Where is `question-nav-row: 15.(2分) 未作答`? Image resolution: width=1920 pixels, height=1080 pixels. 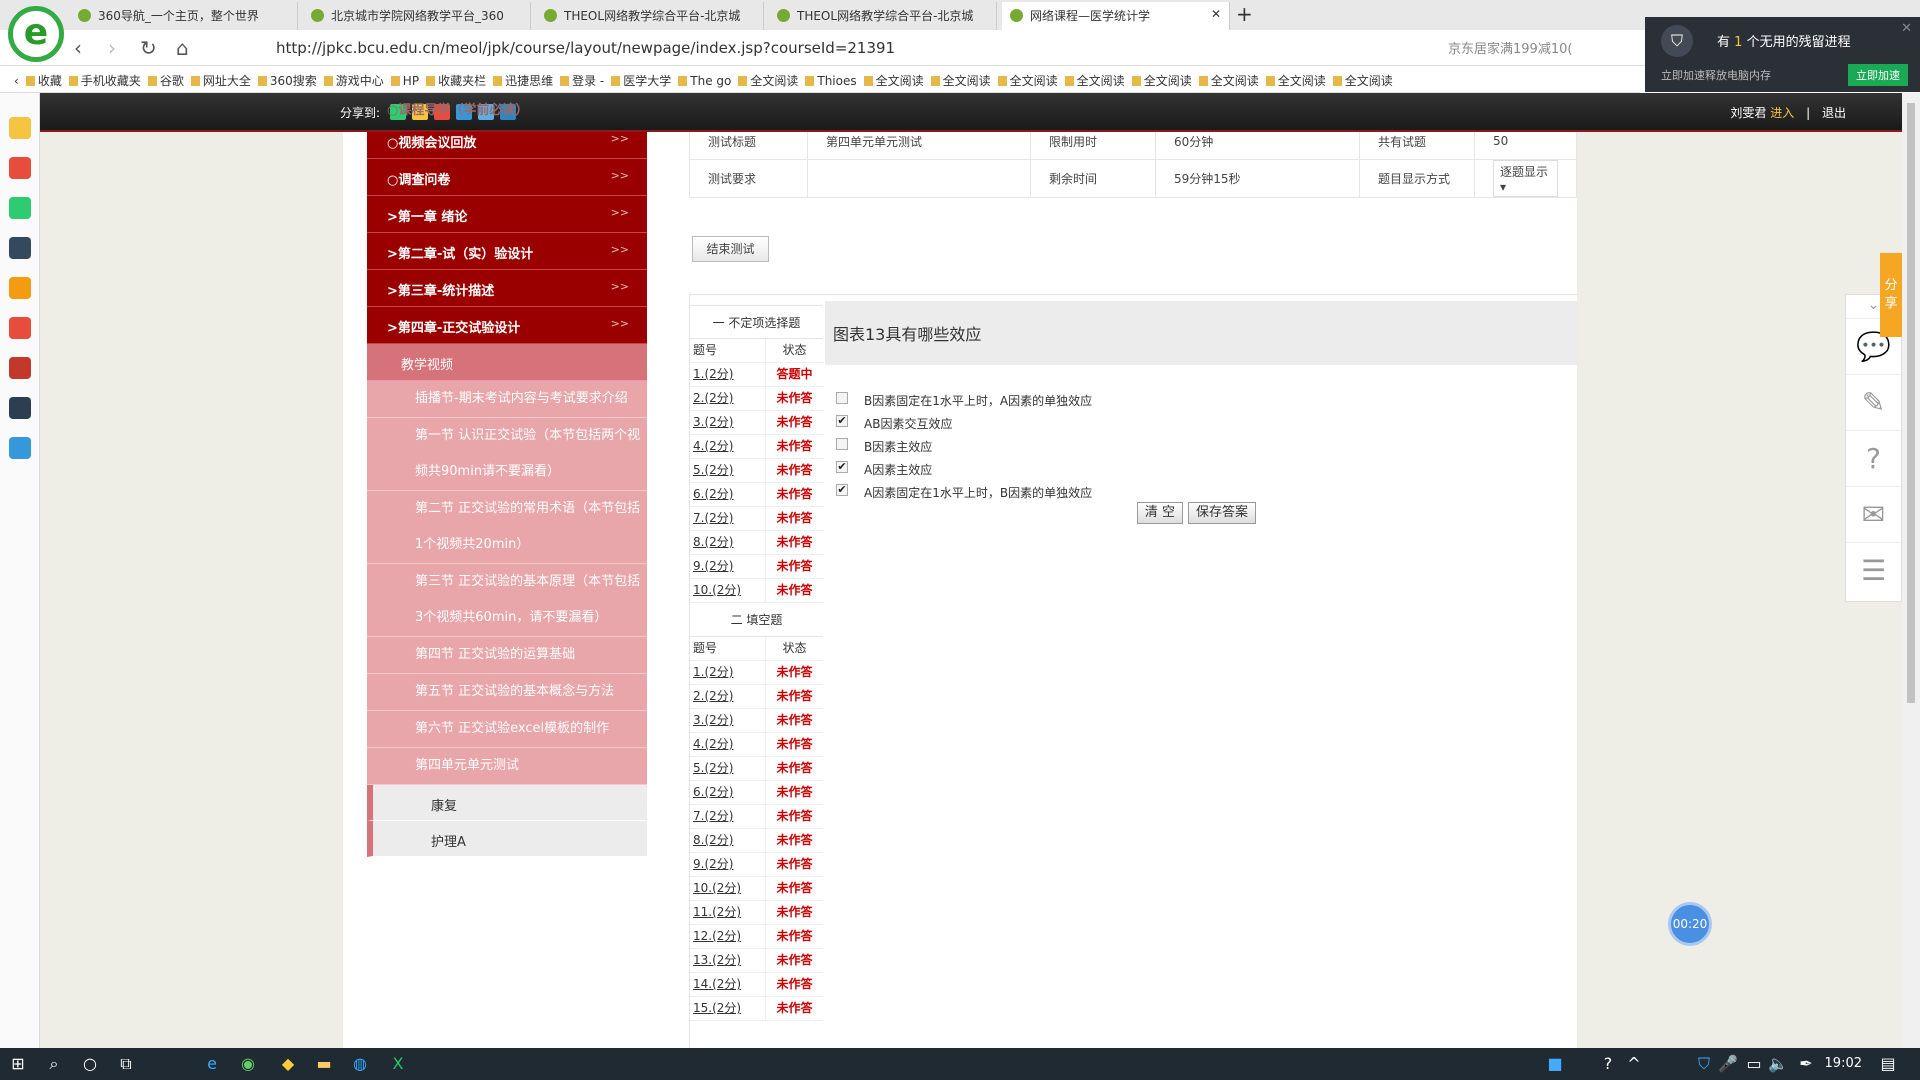
question-nav-row: 15.(2分) 未作答 is located at coordinates (756, 1009).